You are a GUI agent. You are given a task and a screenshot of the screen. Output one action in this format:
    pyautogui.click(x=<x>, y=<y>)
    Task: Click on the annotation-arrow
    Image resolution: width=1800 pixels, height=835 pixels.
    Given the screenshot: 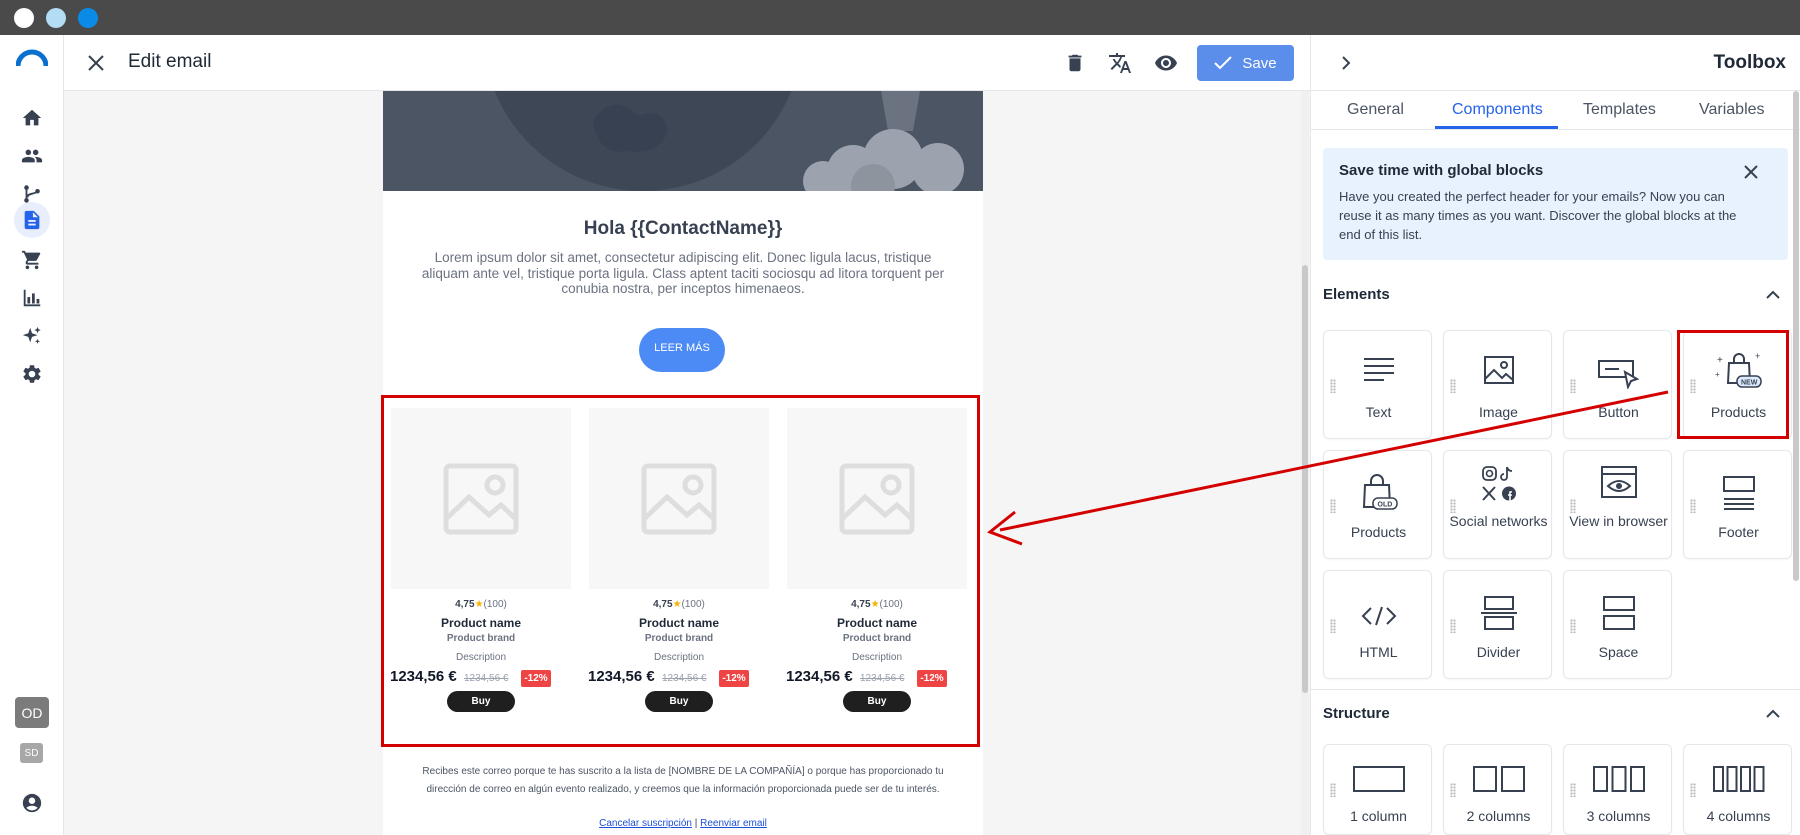 What is the action you would take?
    pyautogui.click(x=1328, y=468)
    